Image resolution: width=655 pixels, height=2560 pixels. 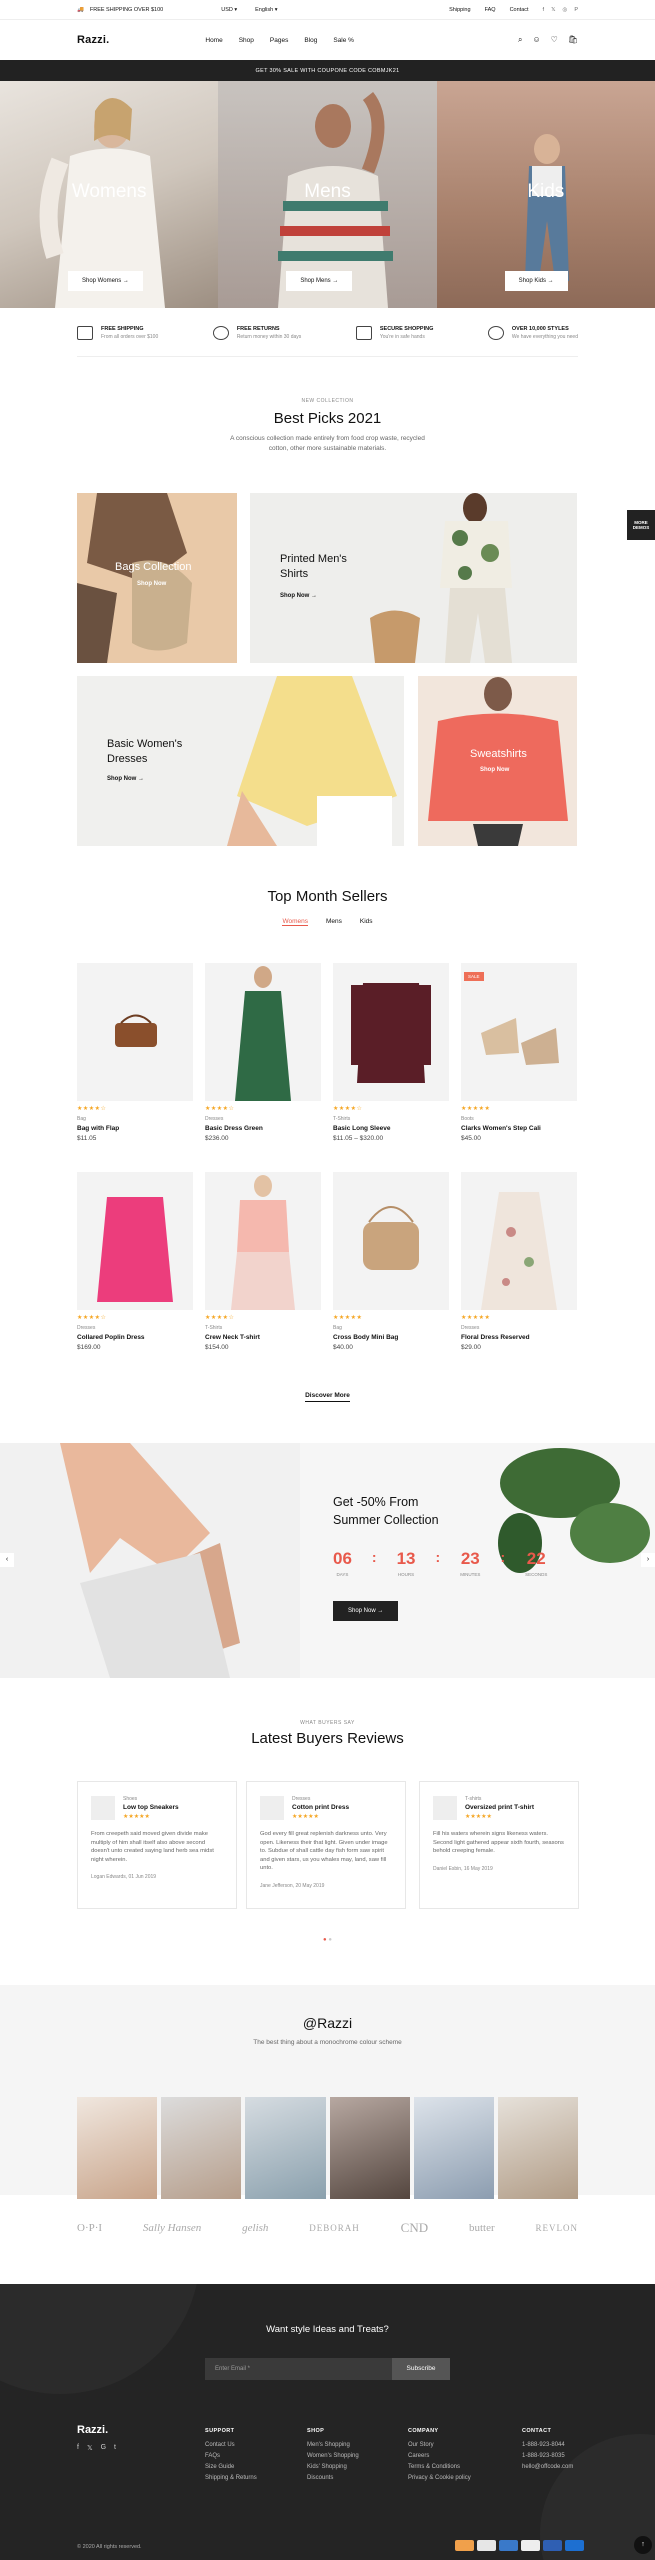 I want to click on product-card: ★★★★★ Bag Cross Body Mini Bag $40.00, so click(x=391, y=1261).